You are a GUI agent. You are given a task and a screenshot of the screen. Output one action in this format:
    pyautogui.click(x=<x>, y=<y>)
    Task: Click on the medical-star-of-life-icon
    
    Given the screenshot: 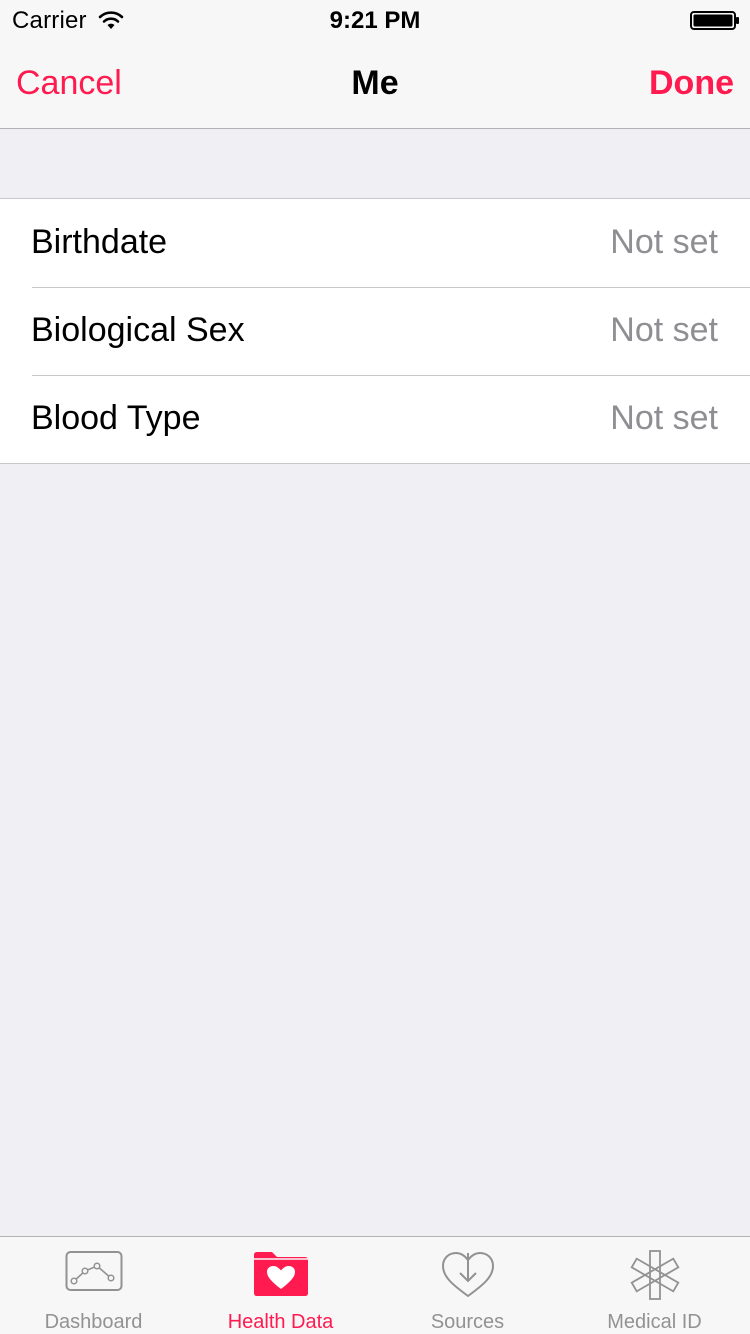 What is the action you would take?
    pyautogui.click(x=654, y=1275)
    